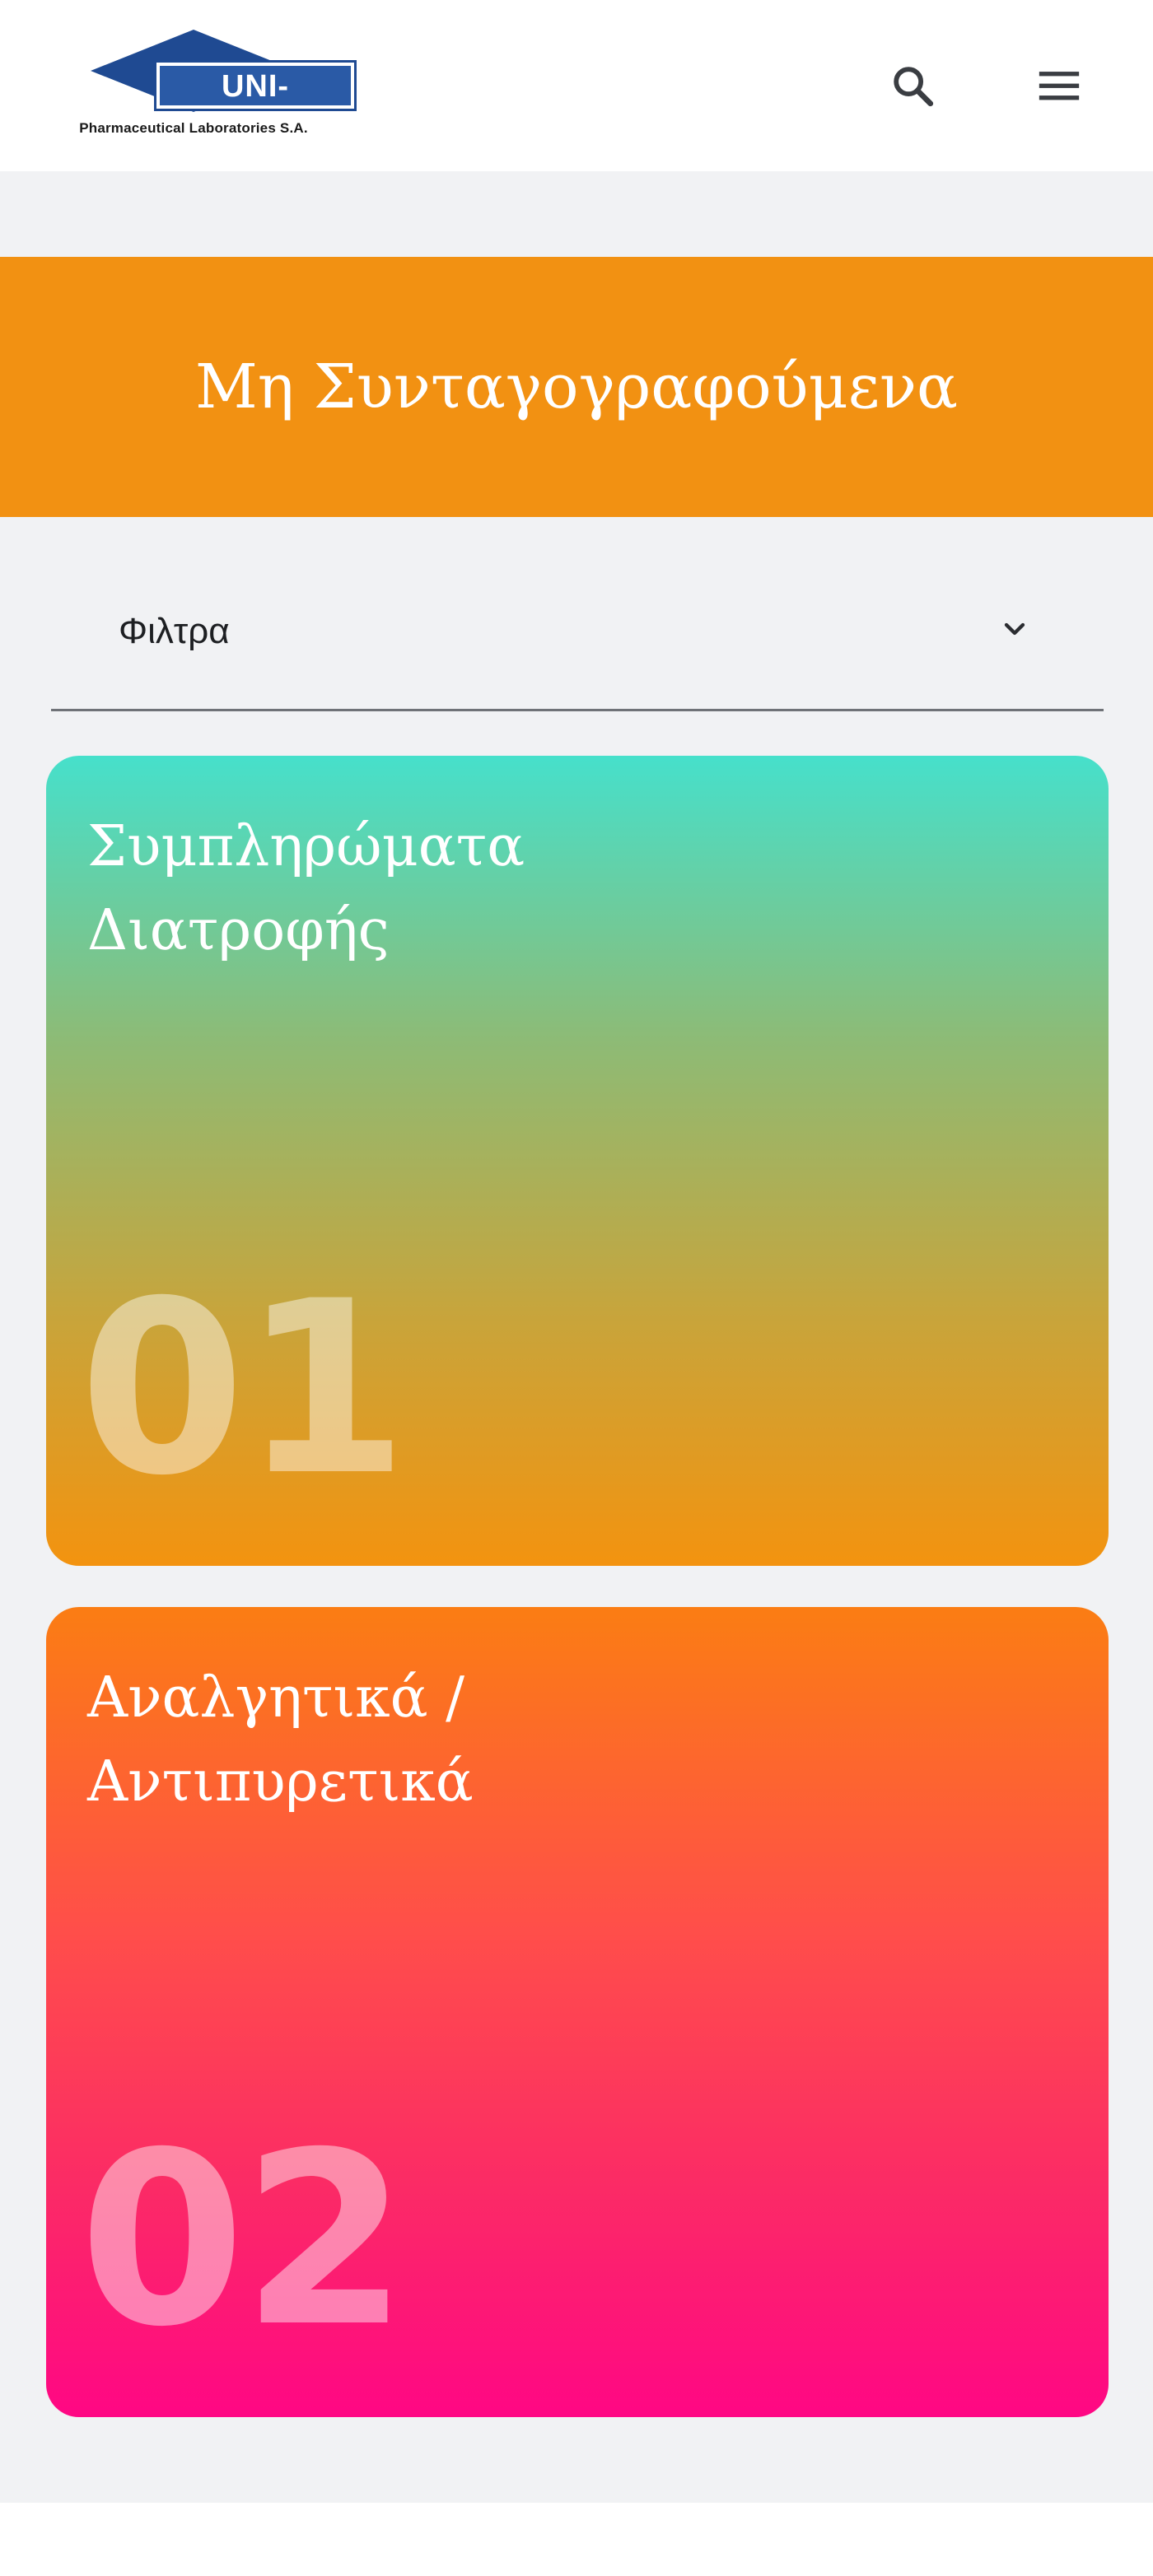 The width and height of the screenshot is (1153, 2576). I want to click on category-title-line: Αναλγητικά /, so click(276, 1698).